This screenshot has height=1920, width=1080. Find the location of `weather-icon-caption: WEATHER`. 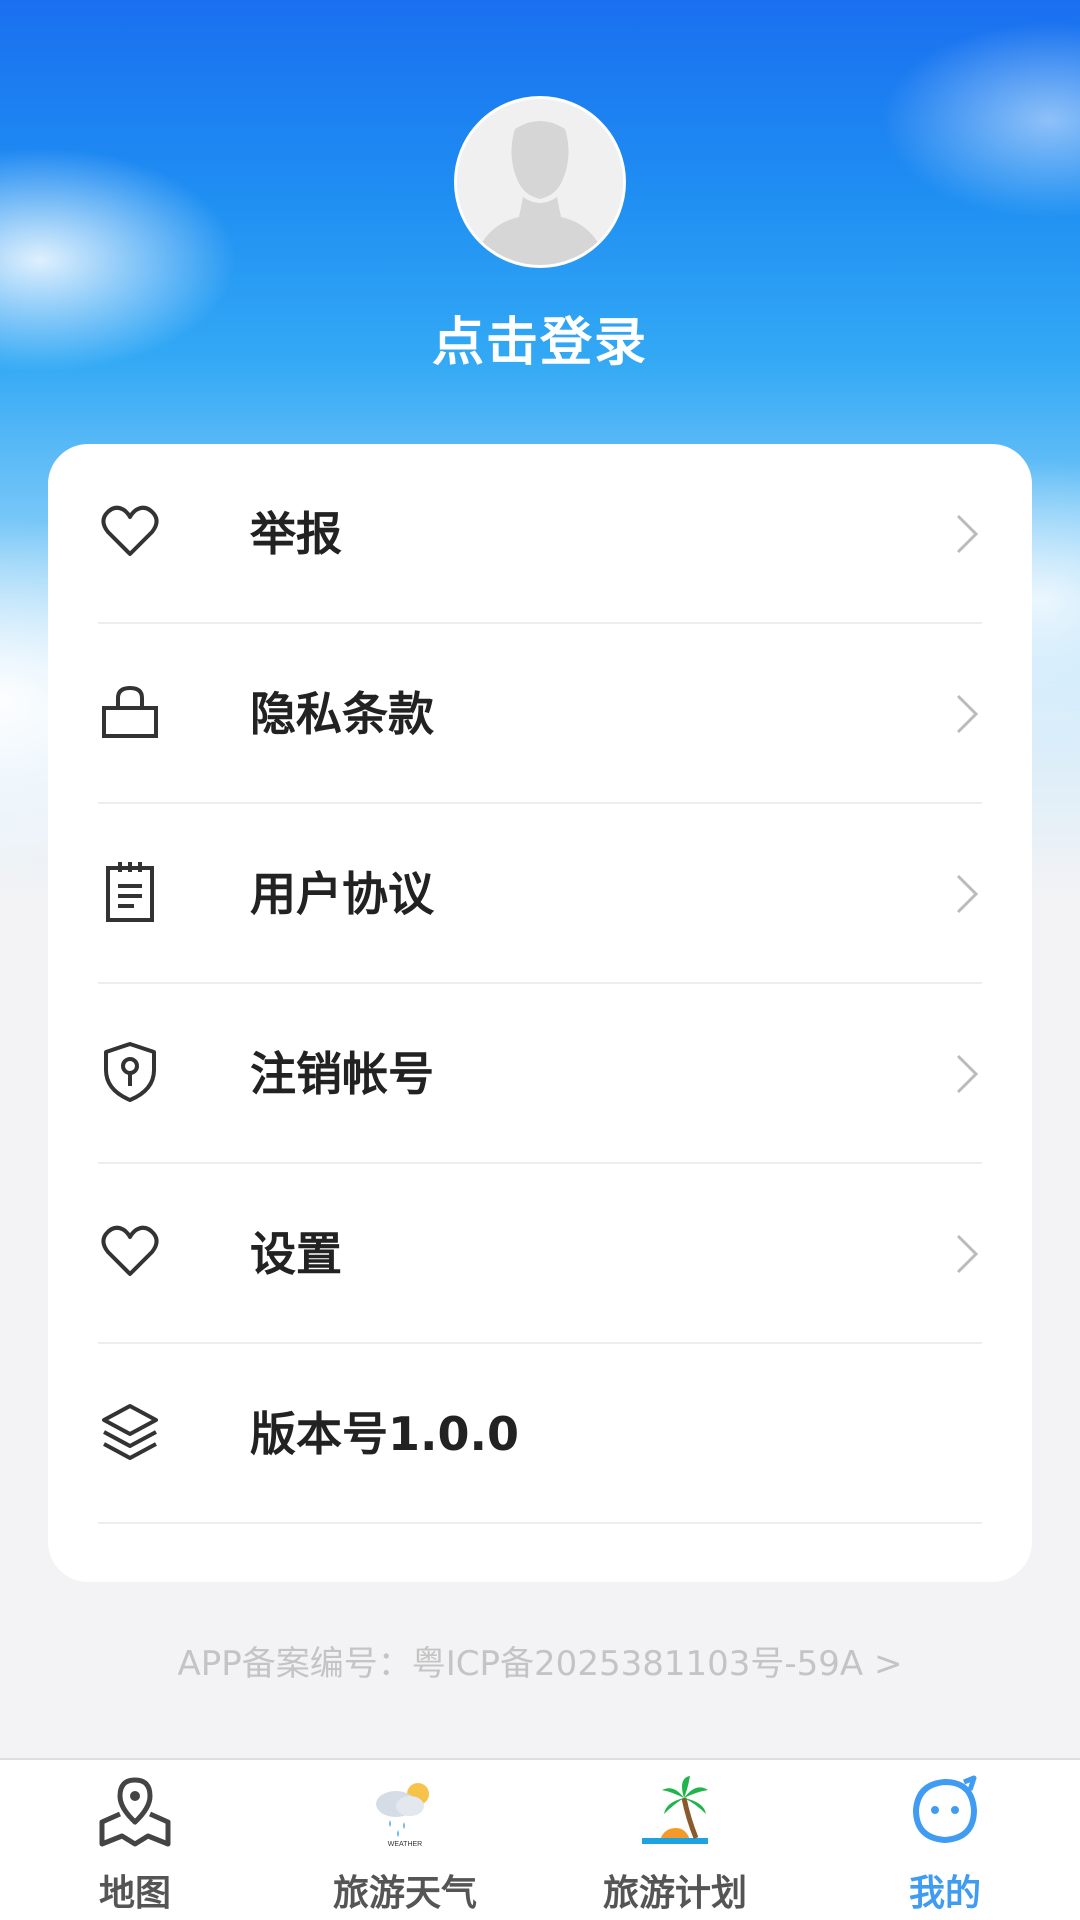

weather-icon-caption: WEATHER is located at coordinates (405, 1844).